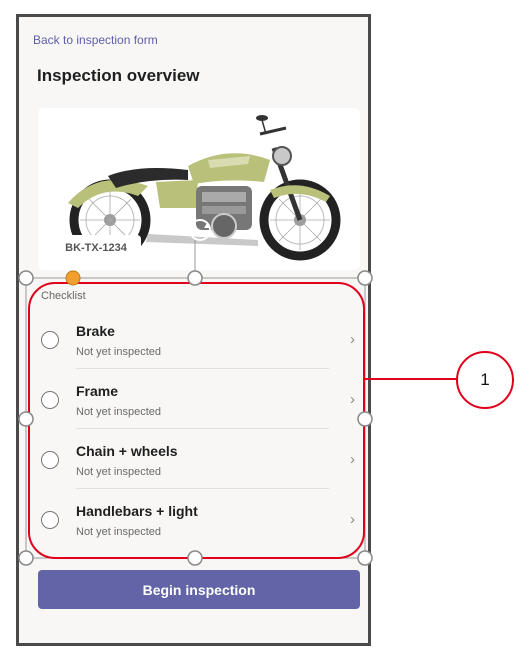 Image resolution: width=531 pixels, height=663 pixels. What do you see at coordinates (26, 558) in the screenshot?
I see `handle-bottom-left` at bounding box center [26, 558].